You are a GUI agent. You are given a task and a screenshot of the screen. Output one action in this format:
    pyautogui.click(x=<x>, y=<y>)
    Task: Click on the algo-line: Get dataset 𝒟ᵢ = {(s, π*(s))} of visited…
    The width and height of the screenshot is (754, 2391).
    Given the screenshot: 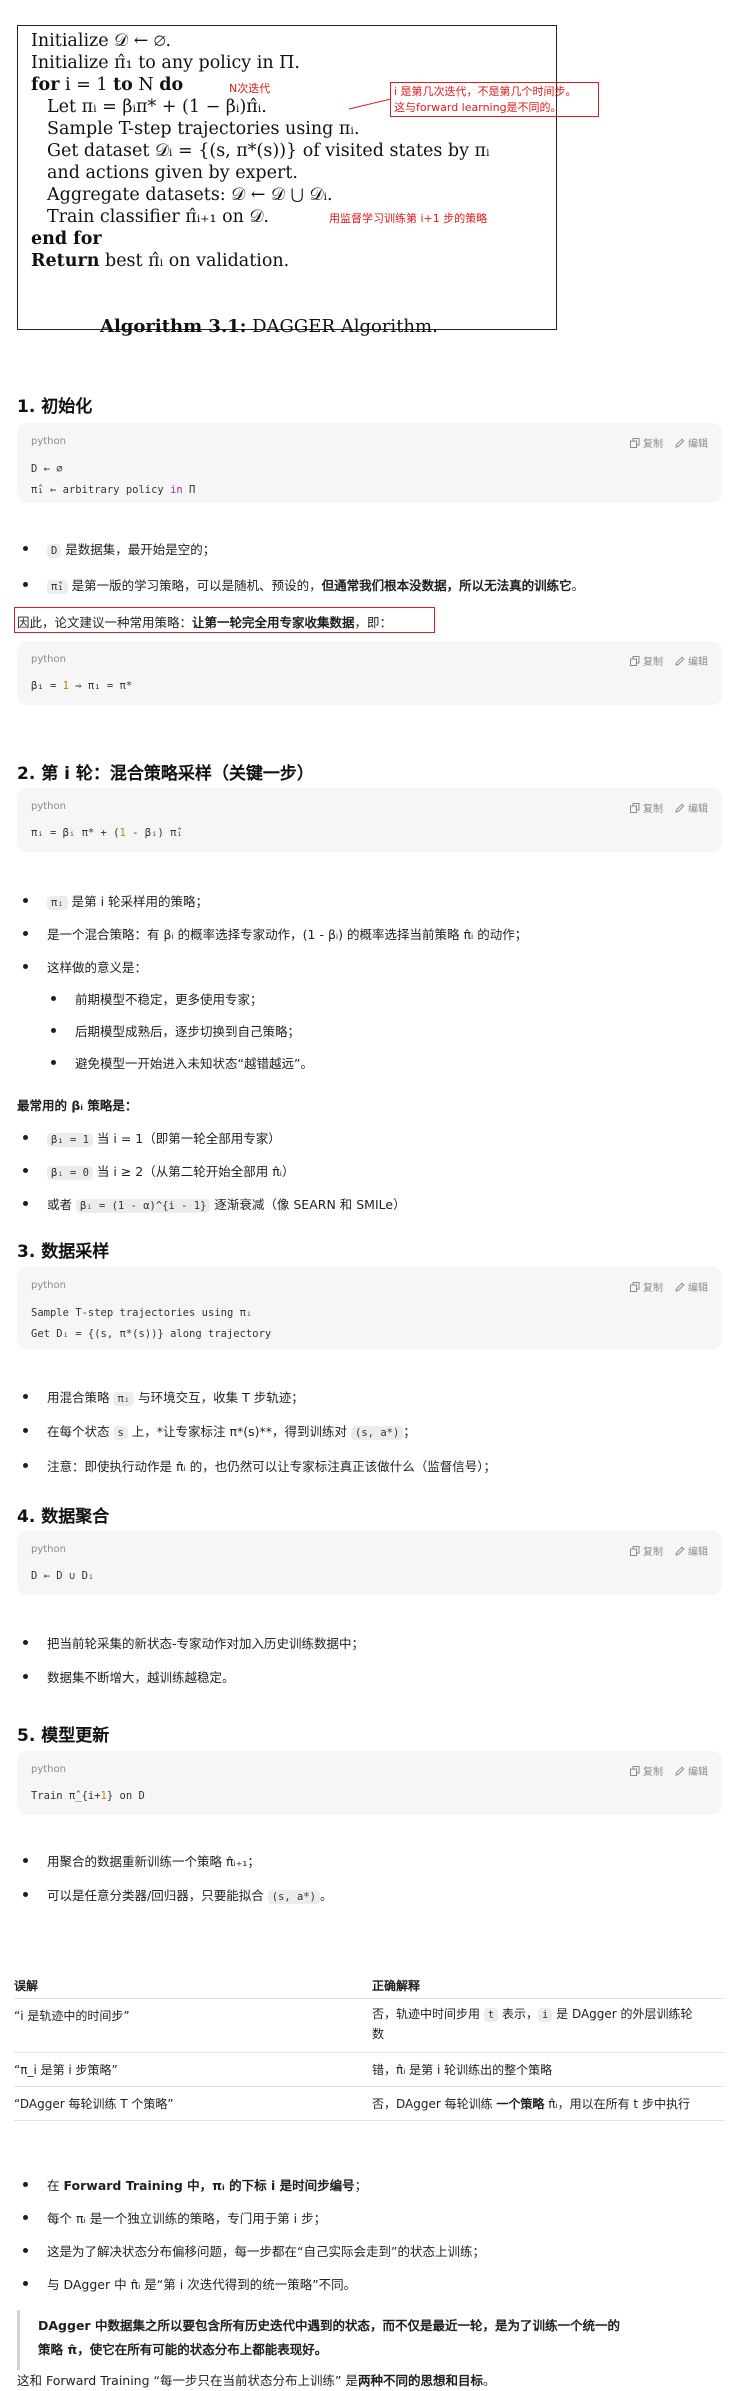 What is the action you would take?
    pyautogui.click(x=268, y=151)
    